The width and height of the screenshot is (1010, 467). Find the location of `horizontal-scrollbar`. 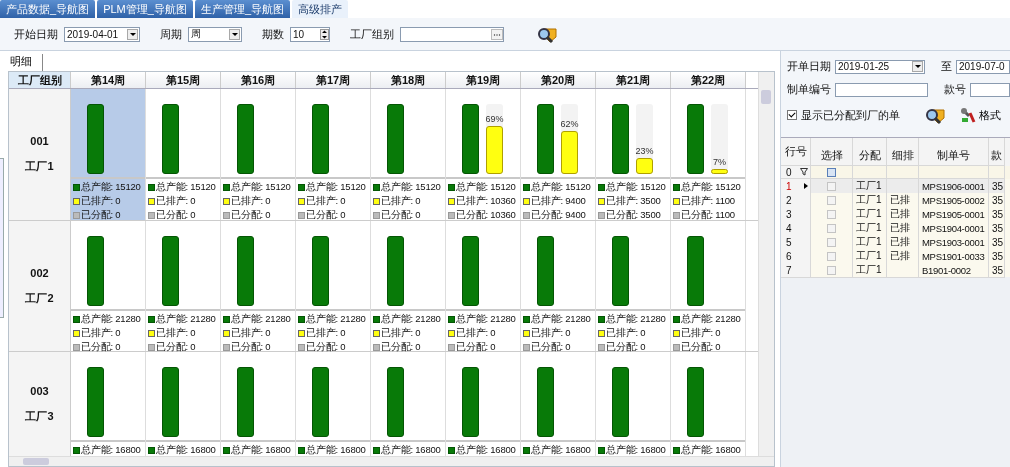

horizontal-scrollbar is located at coordinates (391, 461).